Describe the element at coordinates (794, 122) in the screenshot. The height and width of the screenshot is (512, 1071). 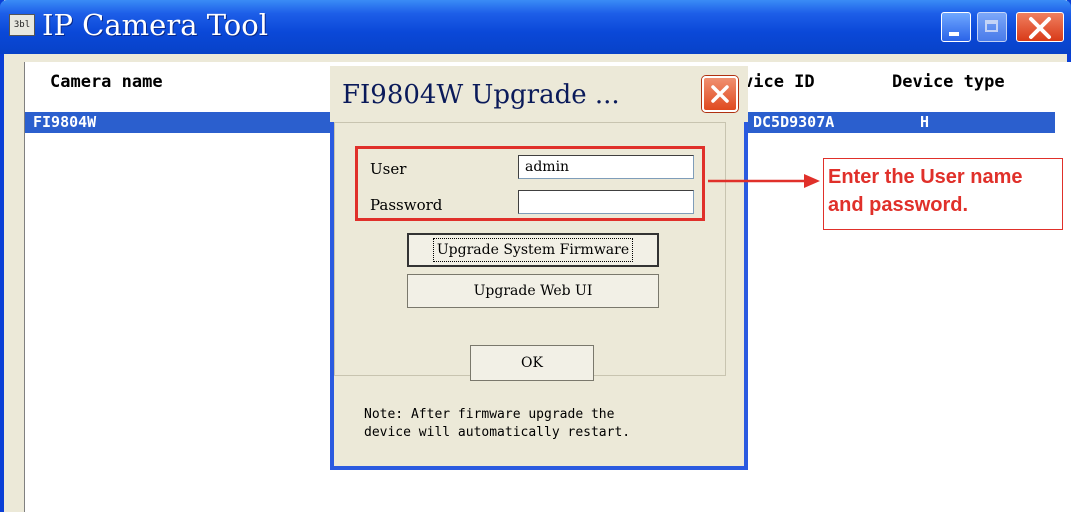
I see `row-device-id: DC5D9307A` at that location.